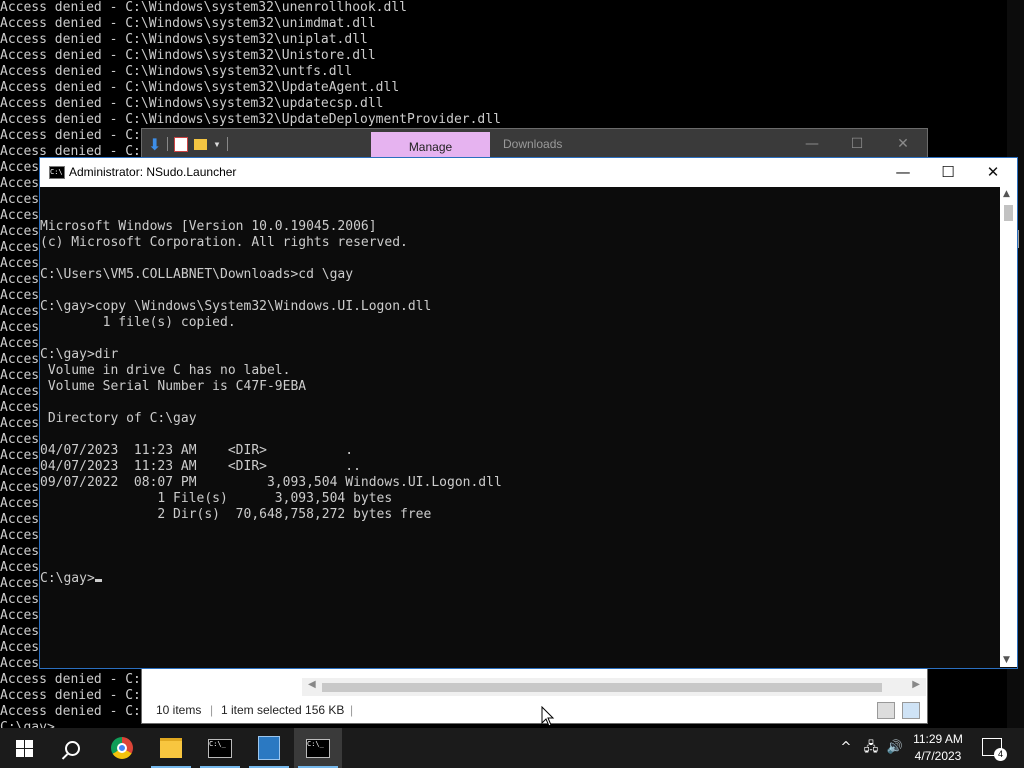 Image resolution: width=1024 pixels, height=768 pixels. What do you see at coordinates (181, 144) in the screenshot?
I see `properties-icon` at bounding box center [181, 144].